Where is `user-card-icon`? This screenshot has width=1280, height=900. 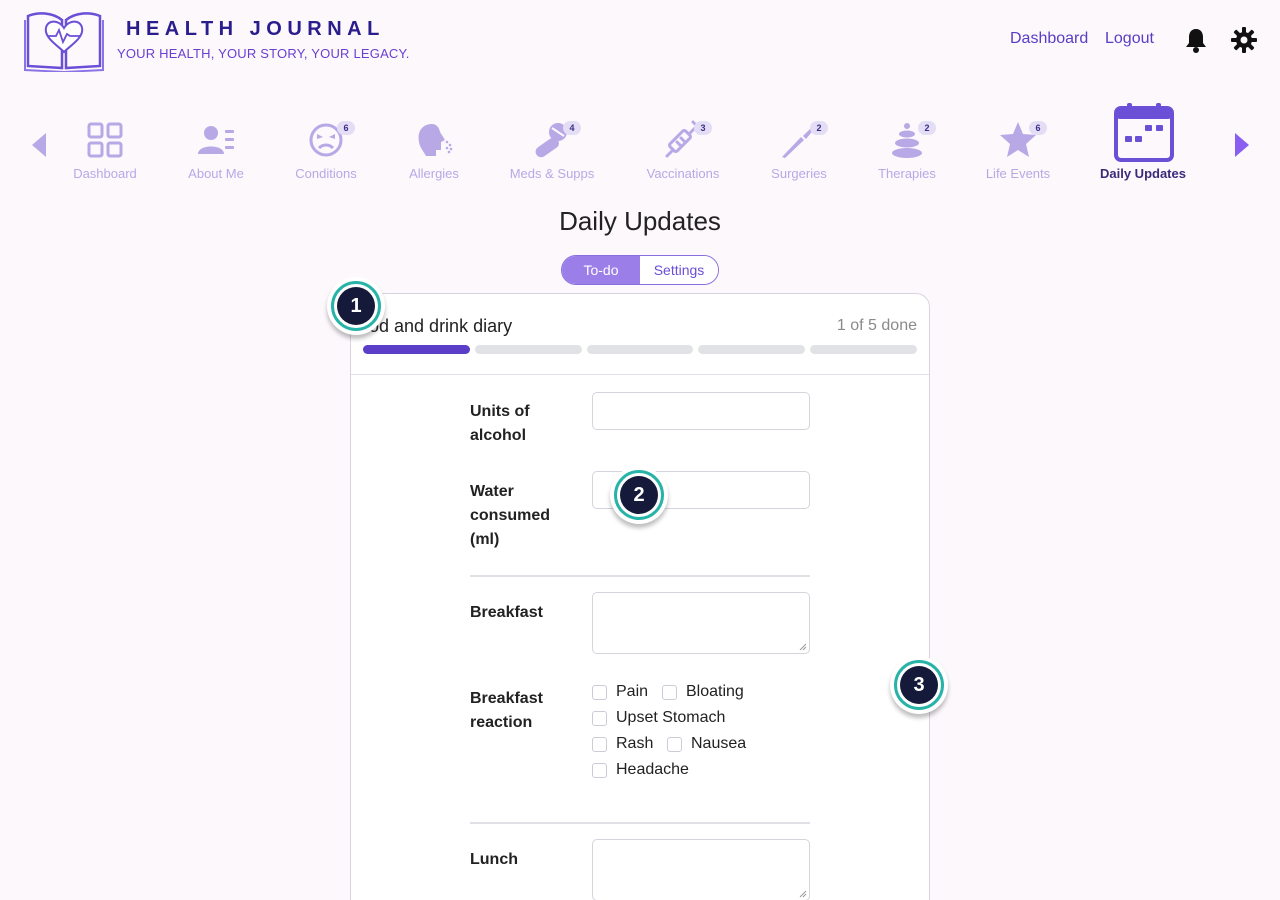 user-card-icon is located at coordinates (216, 139).